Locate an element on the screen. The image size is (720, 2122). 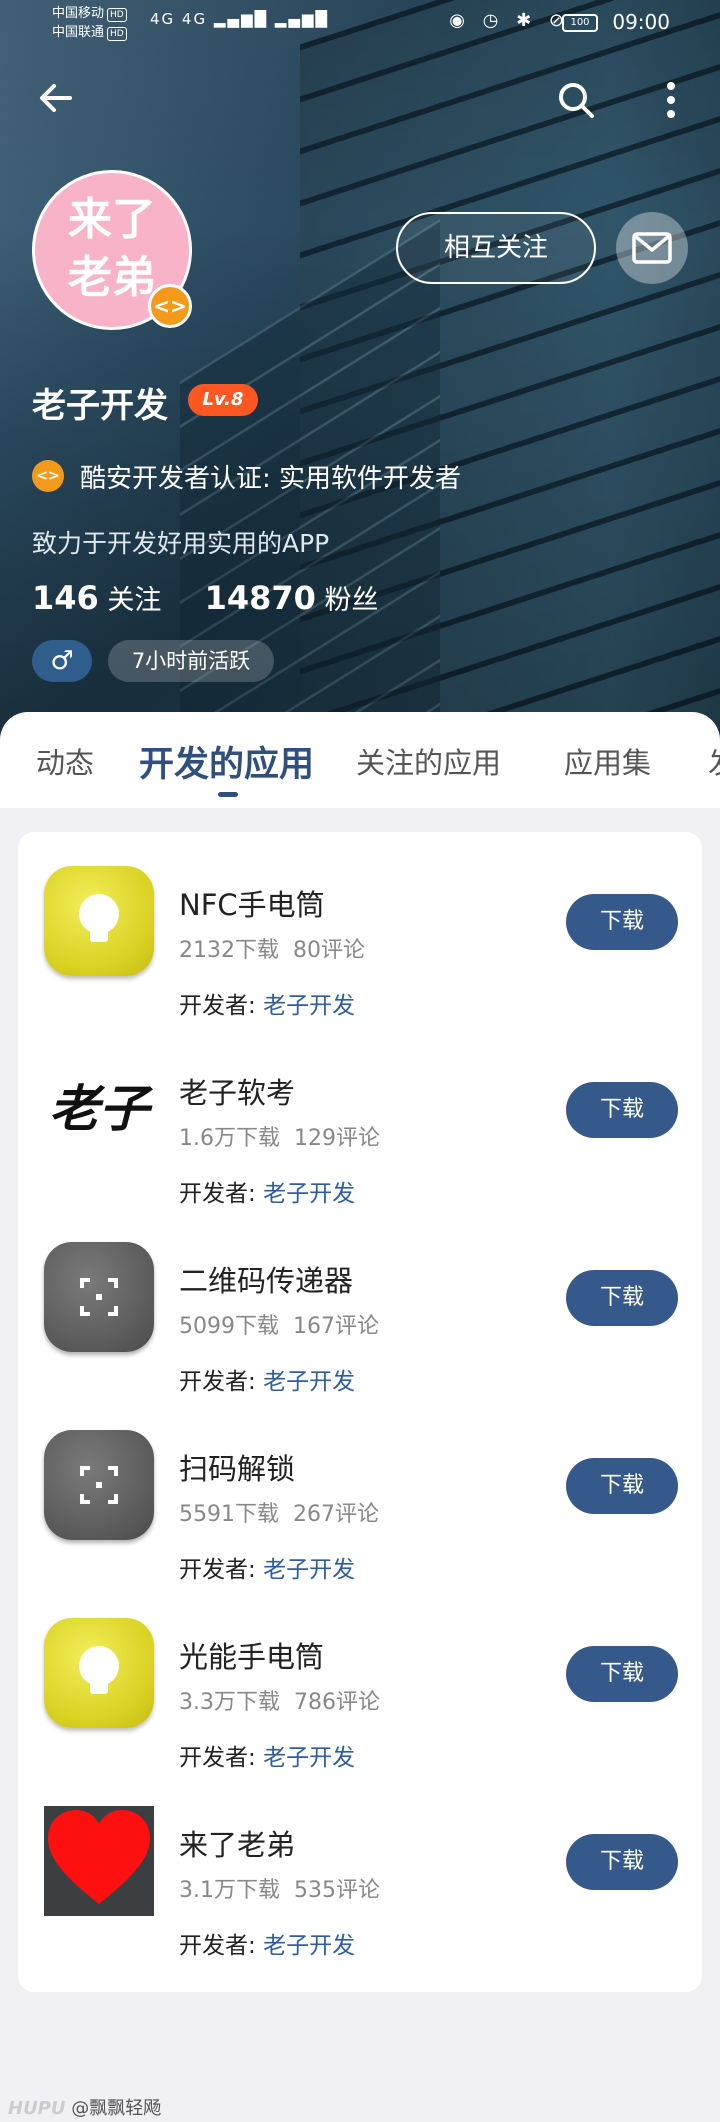
certification-icon: <> is located at coordinates (48, 476).